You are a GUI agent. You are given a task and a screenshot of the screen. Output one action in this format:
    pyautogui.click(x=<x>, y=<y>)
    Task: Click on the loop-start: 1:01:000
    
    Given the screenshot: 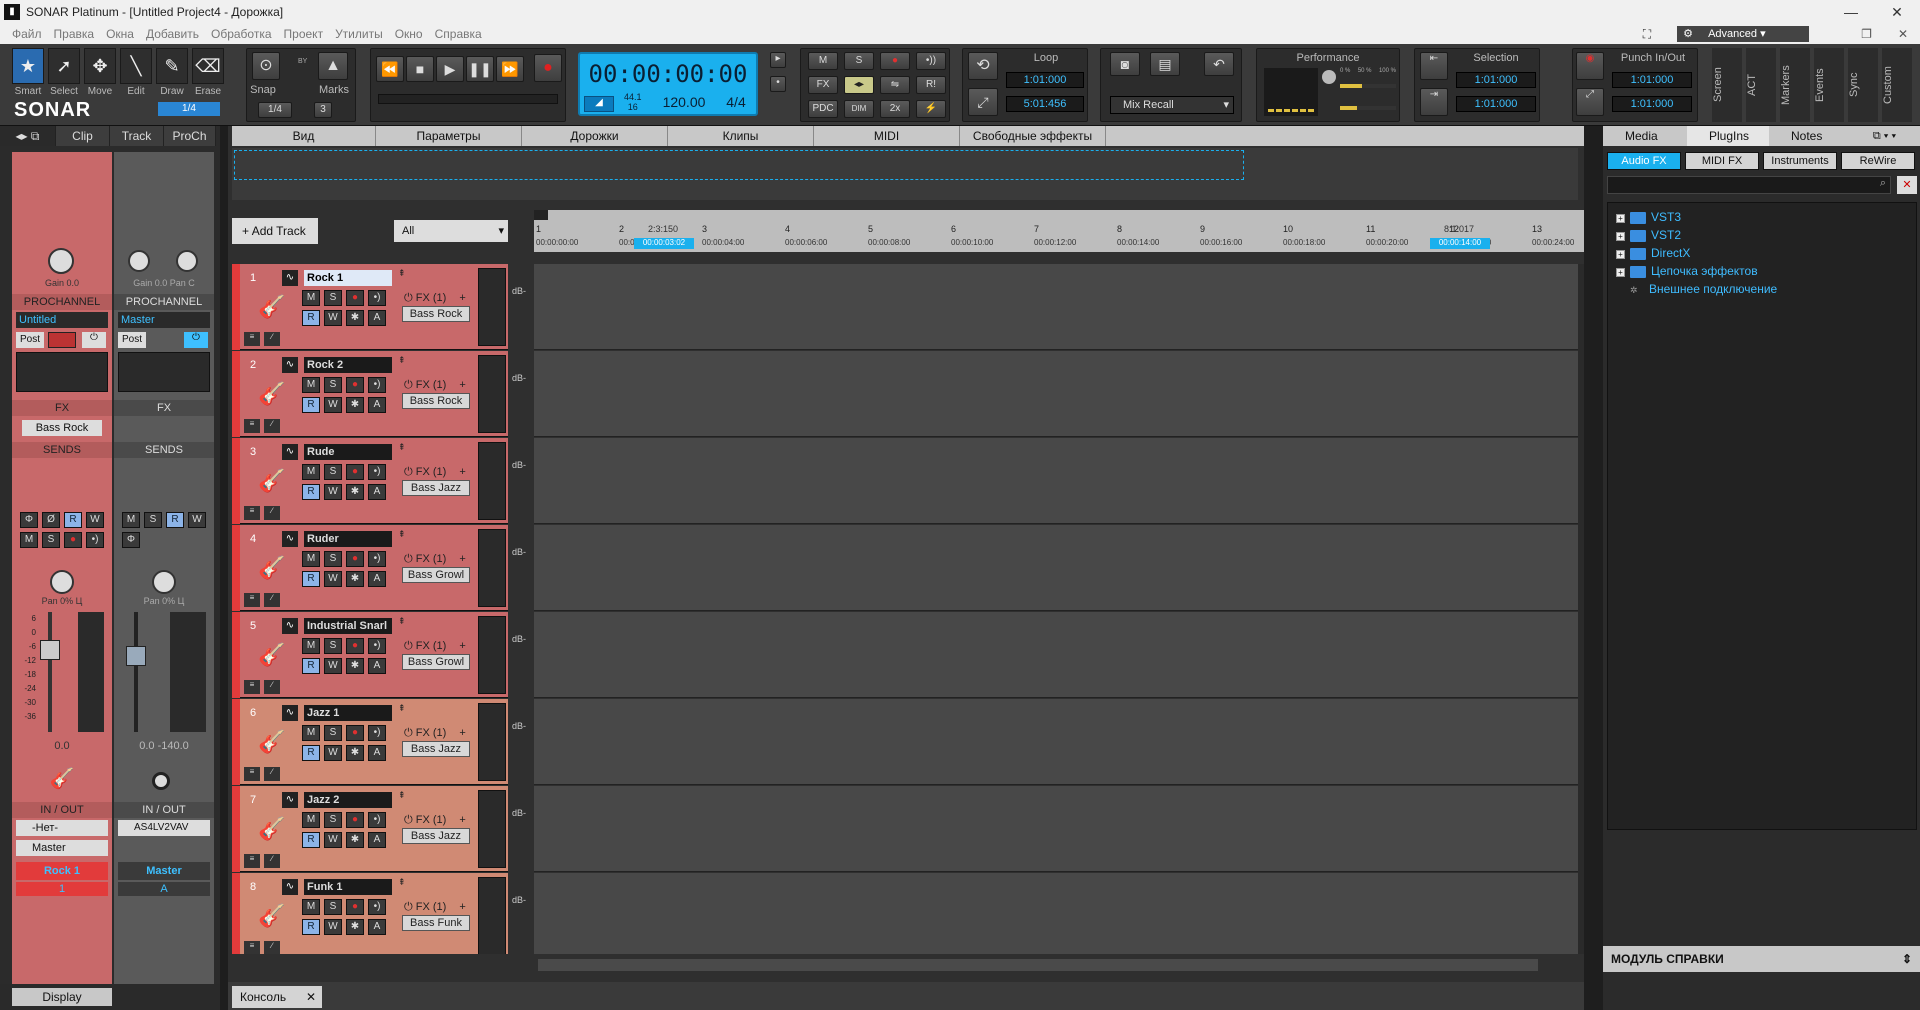 What is the action you would take?
    pyautogui.click(x=1045, y=80)
    